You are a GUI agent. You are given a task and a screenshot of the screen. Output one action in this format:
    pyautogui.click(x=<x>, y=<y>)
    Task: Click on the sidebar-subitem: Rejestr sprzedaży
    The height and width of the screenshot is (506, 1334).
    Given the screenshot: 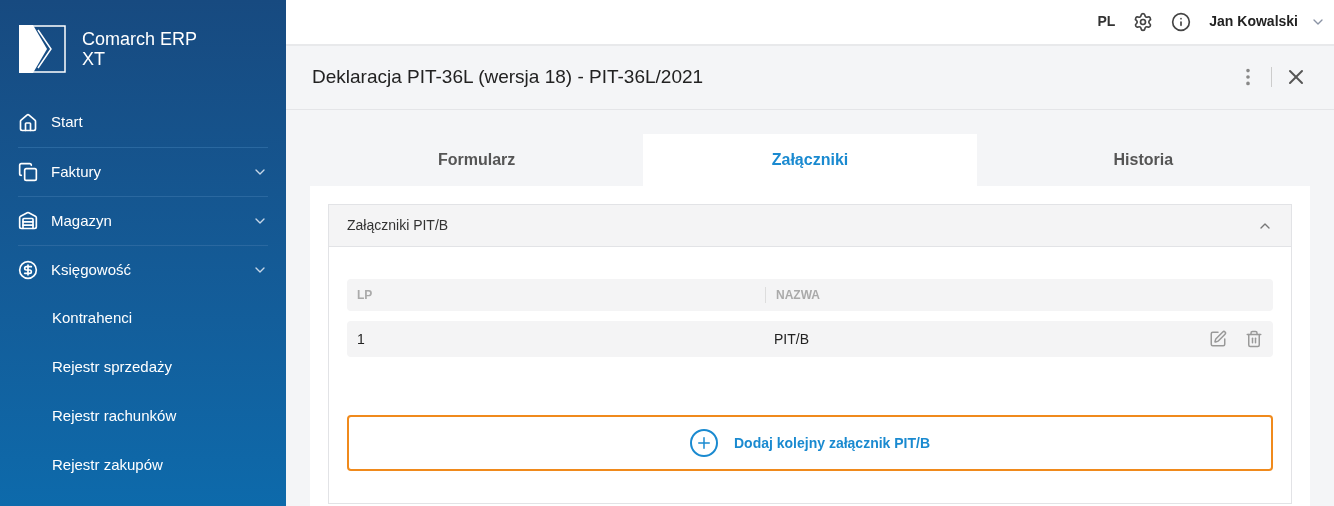 What is the action you would take?
    pyautogui.click(x=112, y=367)
    